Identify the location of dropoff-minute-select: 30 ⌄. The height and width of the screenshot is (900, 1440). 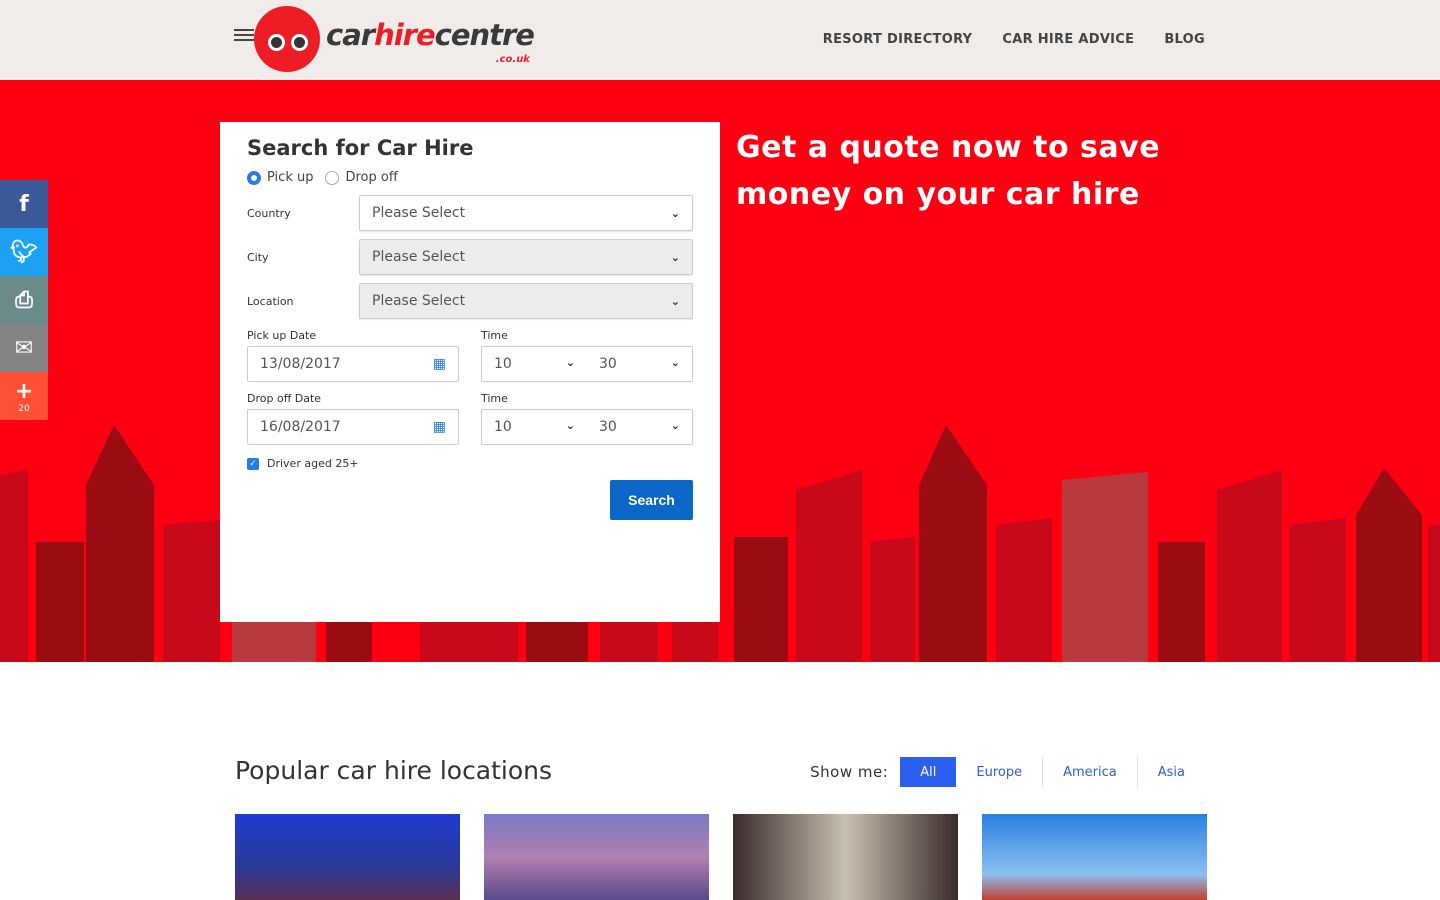
(639, 427).